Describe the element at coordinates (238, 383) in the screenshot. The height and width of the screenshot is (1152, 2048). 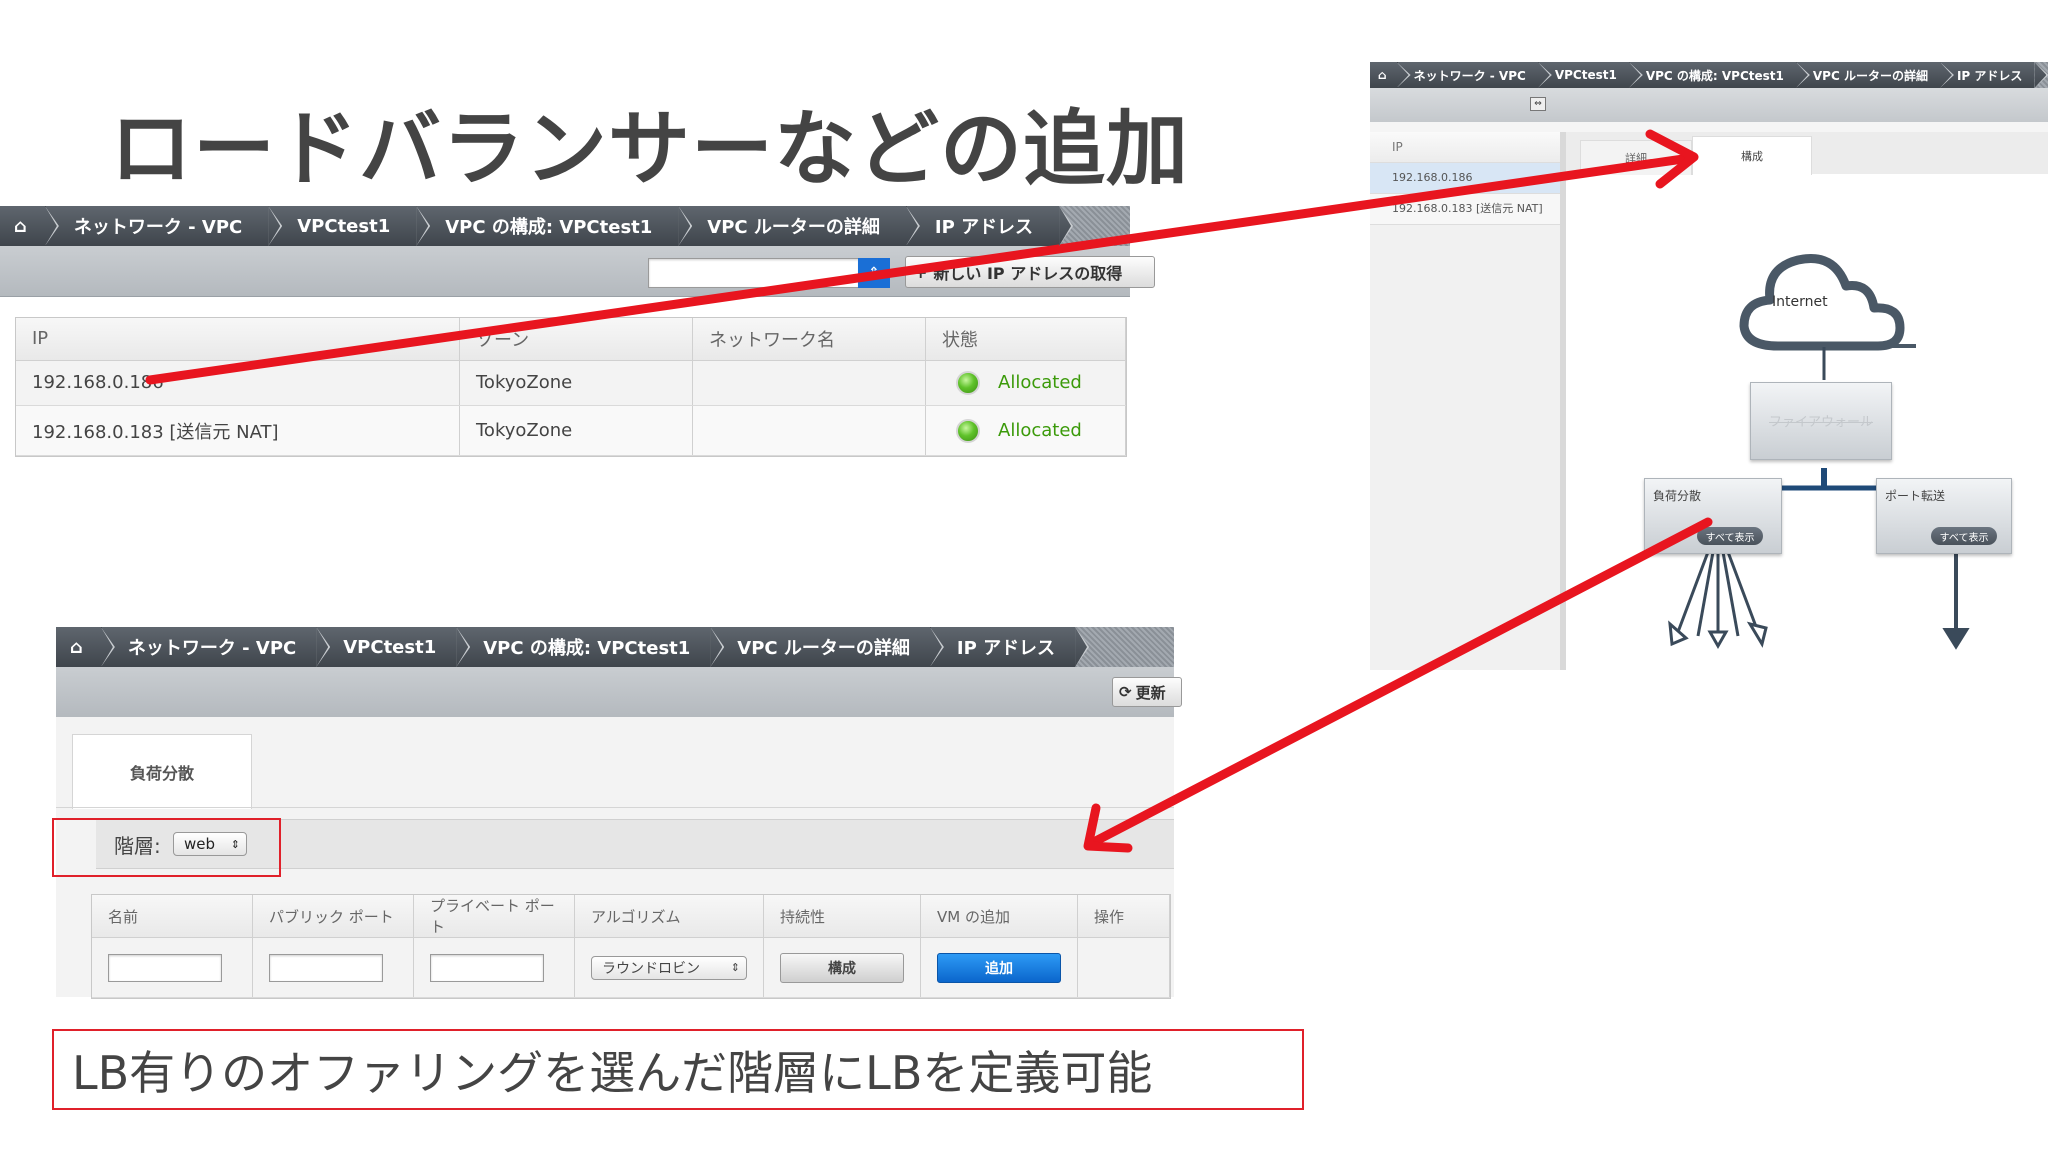
I see `ip-cell: 192.168.0.186` at that location.